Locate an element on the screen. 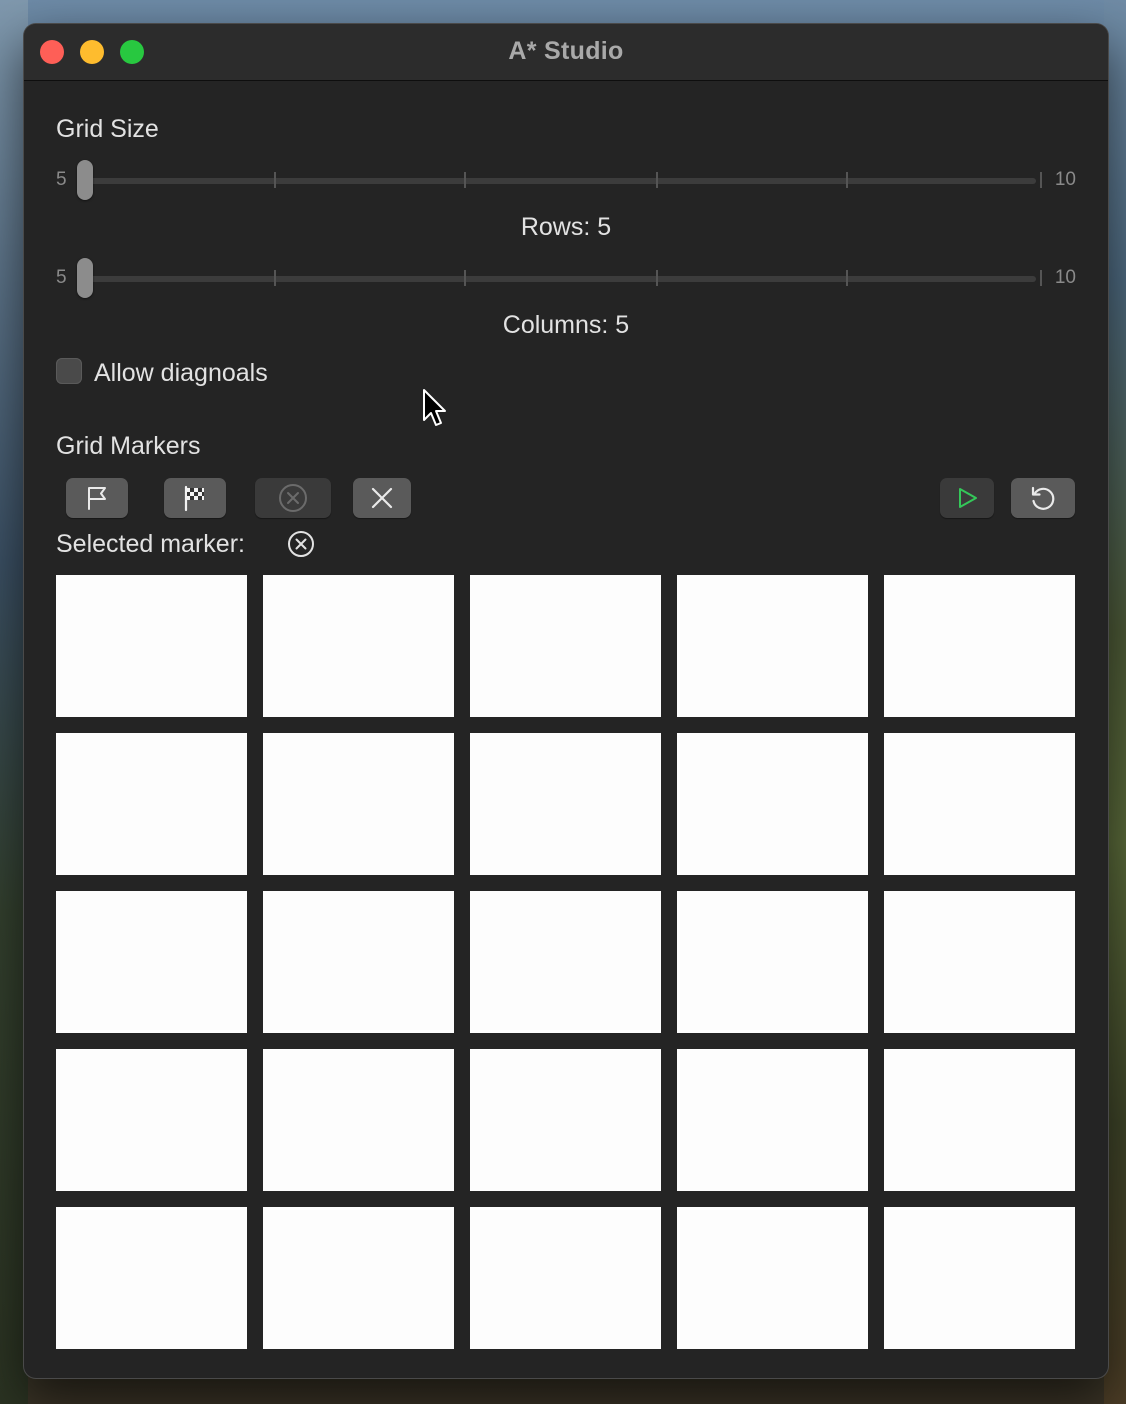 The height and width of the screenshot is (1404, 1126). selected-marker-label: Selected marker: is located at coordinates (150, 544).